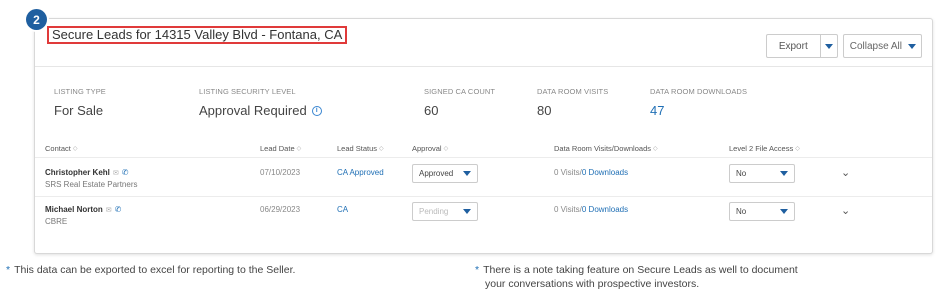 The height and width of the screenshot is (291, 939). I want to click on column-header-lead-date: Lead Date ◇, so click(280, 148).